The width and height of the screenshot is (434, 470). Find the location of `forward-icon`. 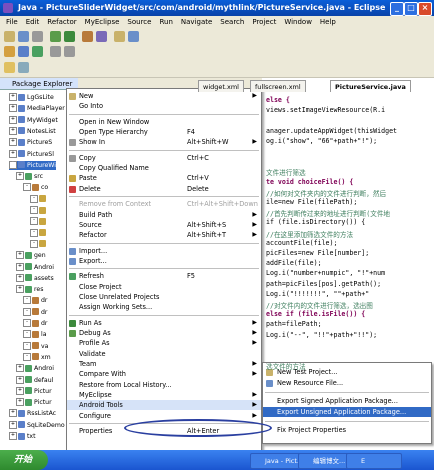

forward-icon is located at coordinates (69, 51).